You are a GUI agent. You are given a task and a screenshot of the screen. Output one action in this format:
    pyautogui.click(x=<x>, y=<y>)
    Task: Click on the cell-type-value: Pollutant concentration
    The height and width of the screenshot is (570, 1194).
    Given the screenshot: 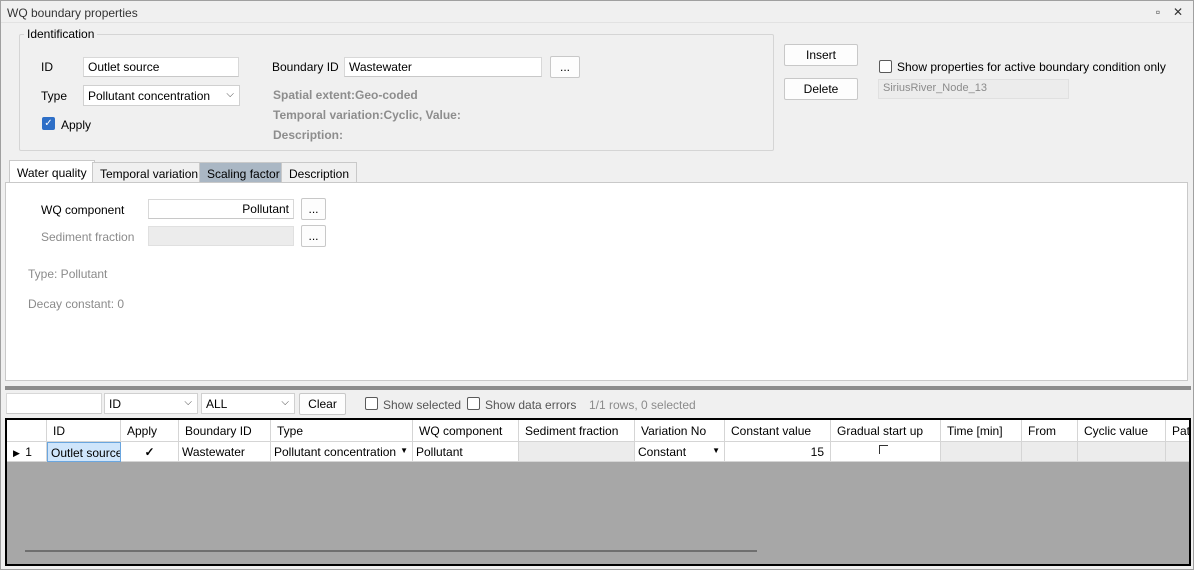 What is the action you would take?
    pyautogui.click(x=335, y=452)
    